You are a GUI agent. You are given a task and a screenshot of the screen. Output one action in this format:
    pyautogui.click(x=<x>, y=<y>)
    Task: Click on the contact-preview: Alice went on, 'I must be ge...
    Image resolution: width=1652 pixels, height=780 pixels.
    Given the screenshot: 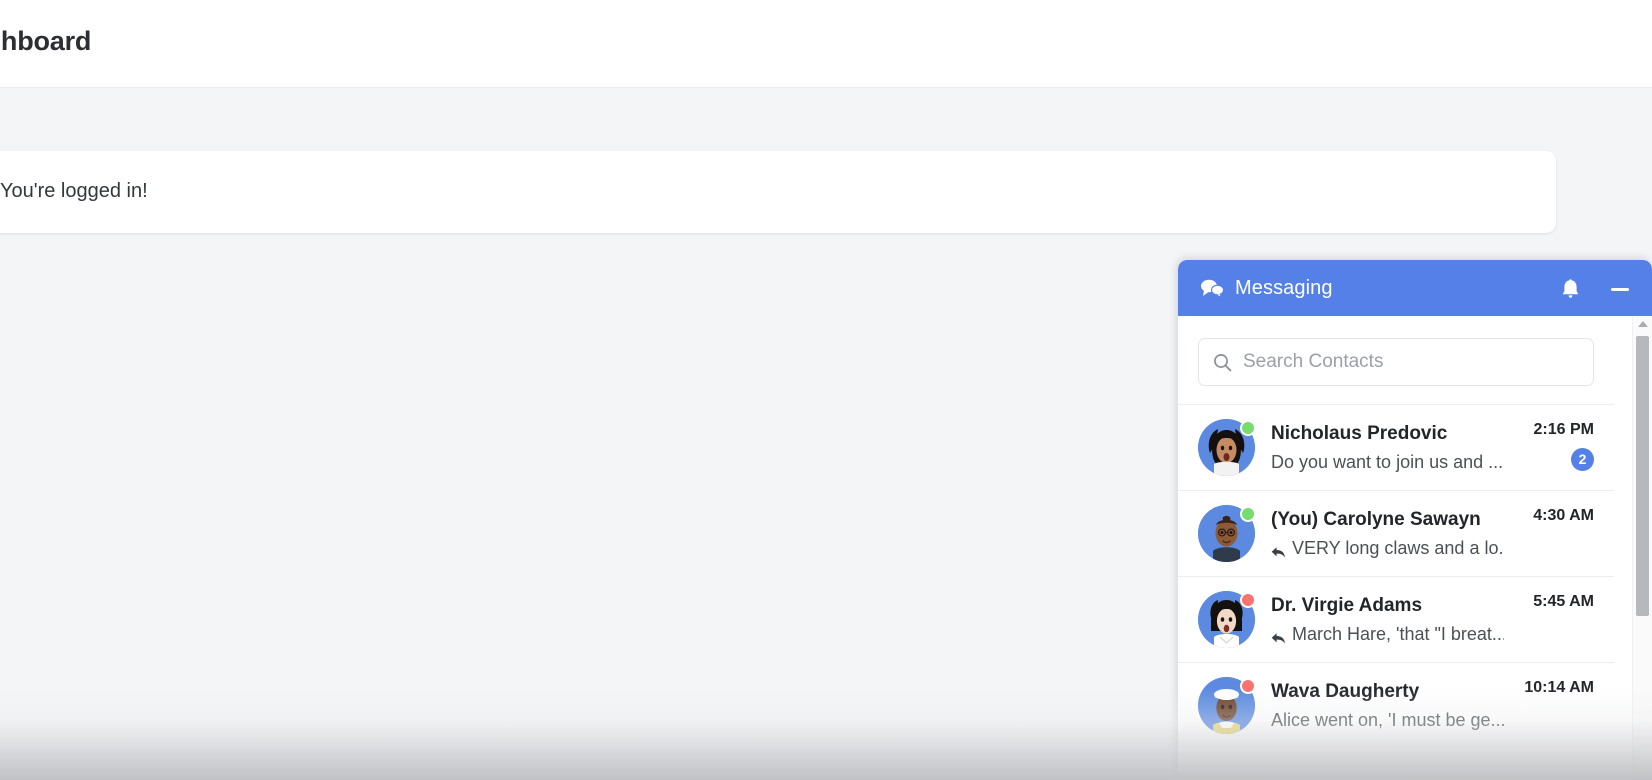 What is the action you would take?
    pyautogui.click(x=1387, y=720)
    